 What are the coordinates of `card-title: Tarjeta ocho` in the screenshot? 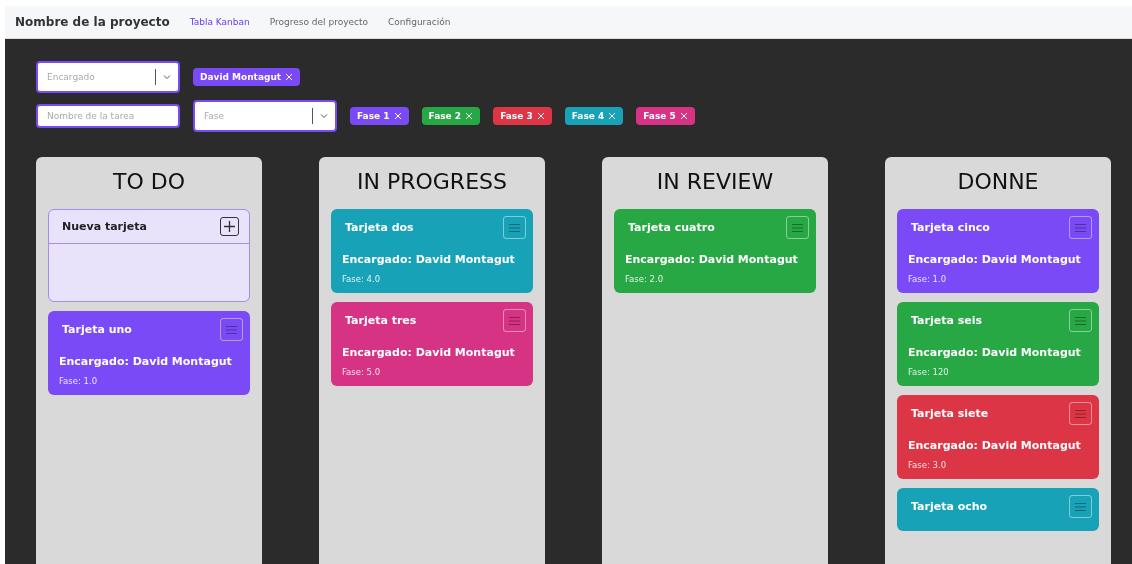 It's located at (949, 506).